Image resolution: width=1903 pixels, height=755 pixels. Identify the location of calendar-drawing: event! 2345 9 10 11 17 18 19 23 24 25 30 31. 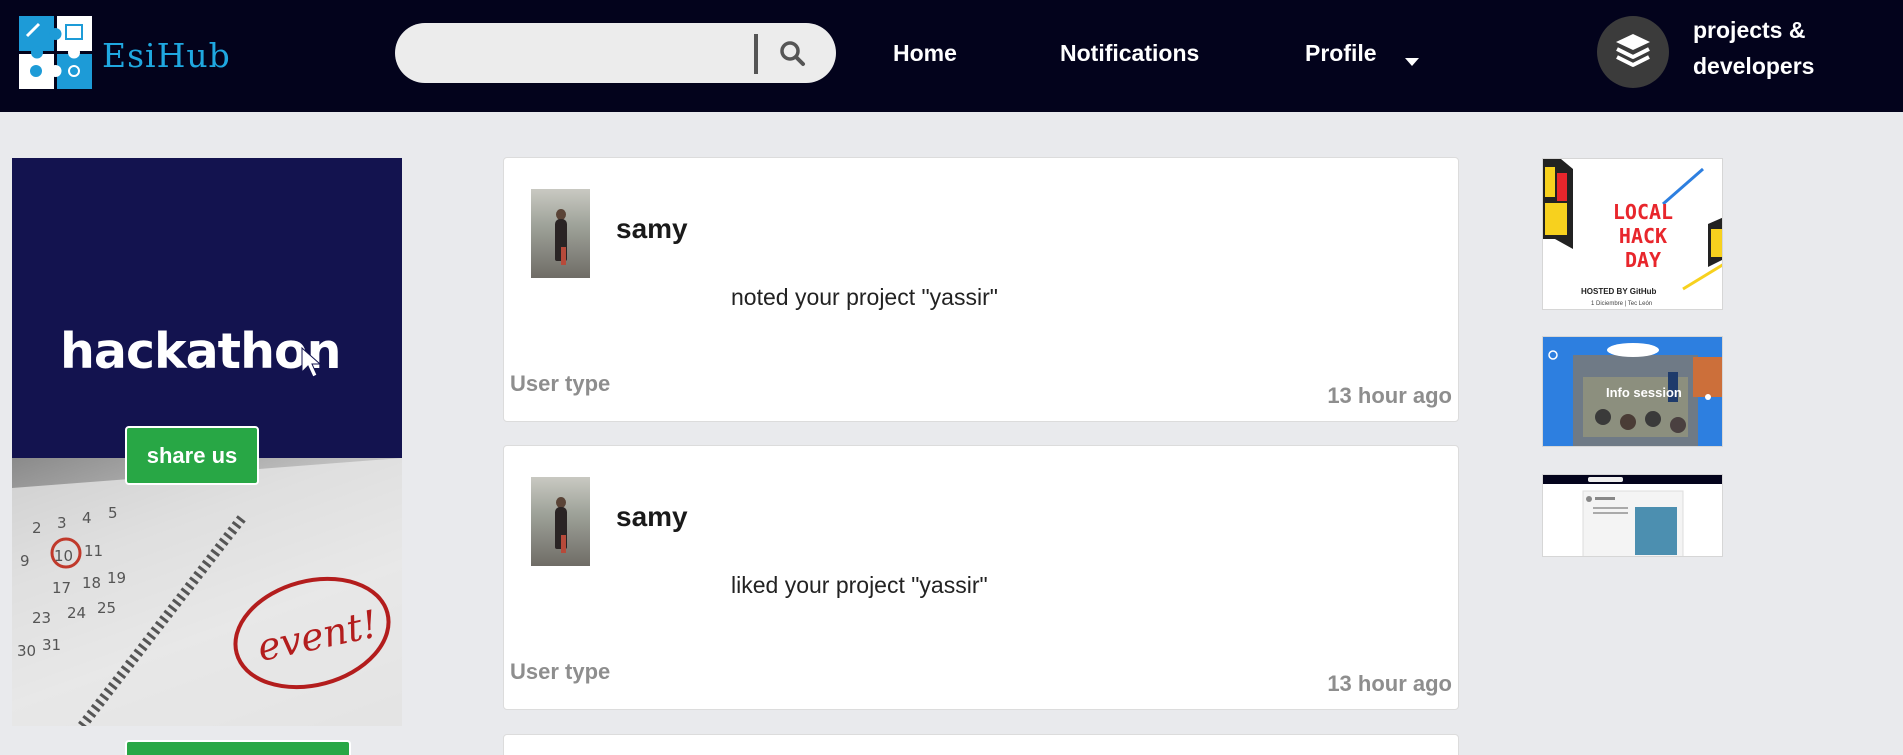
(207, 592).